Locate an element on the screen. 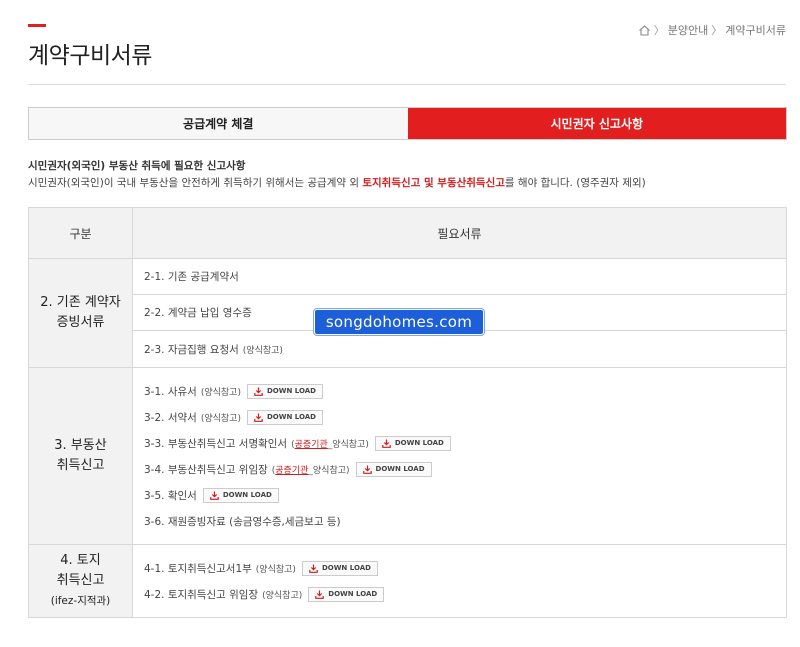 This screenshot has height=647, width=800. title-divider is located at coordinates (407, 84).